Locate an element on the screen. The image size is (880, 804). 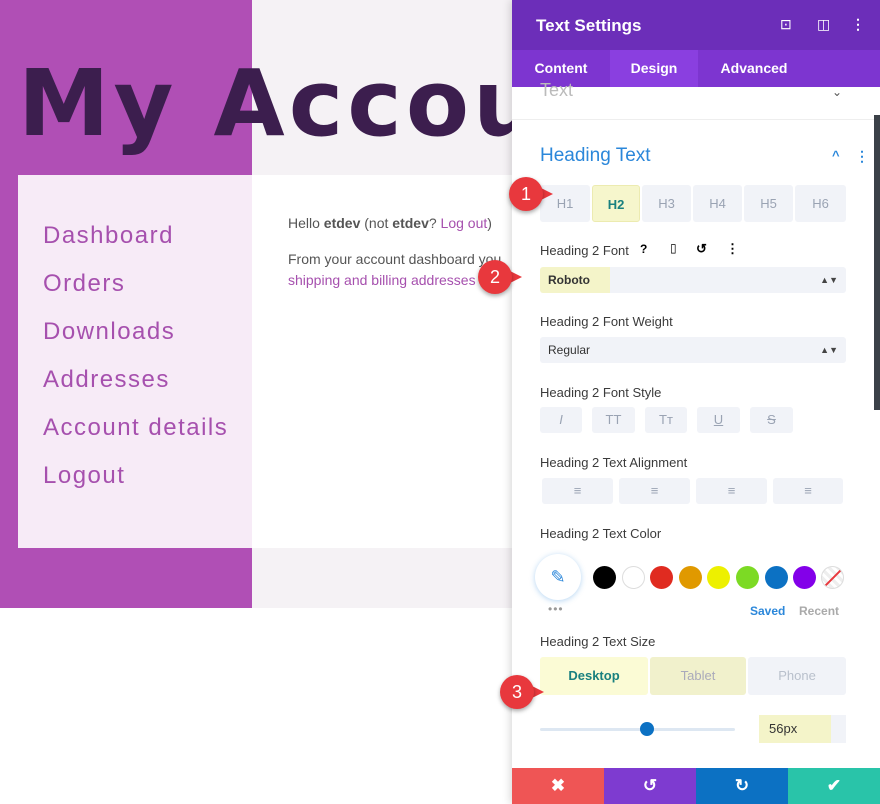
tab-design: Design is located at coordinates (654, 68).